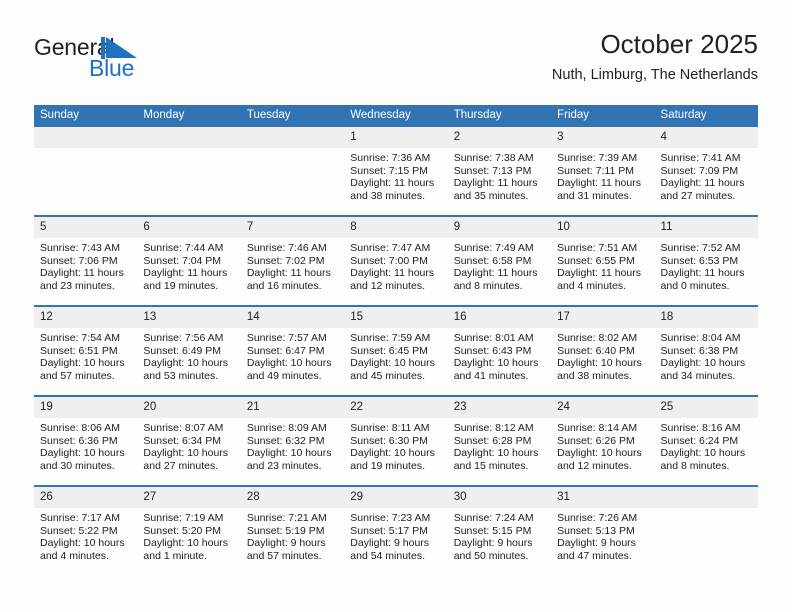 The image size is (792, 612). Describe the element at coordinates (603, 317) in the screenshot. I see `day-number: 17` at that location.